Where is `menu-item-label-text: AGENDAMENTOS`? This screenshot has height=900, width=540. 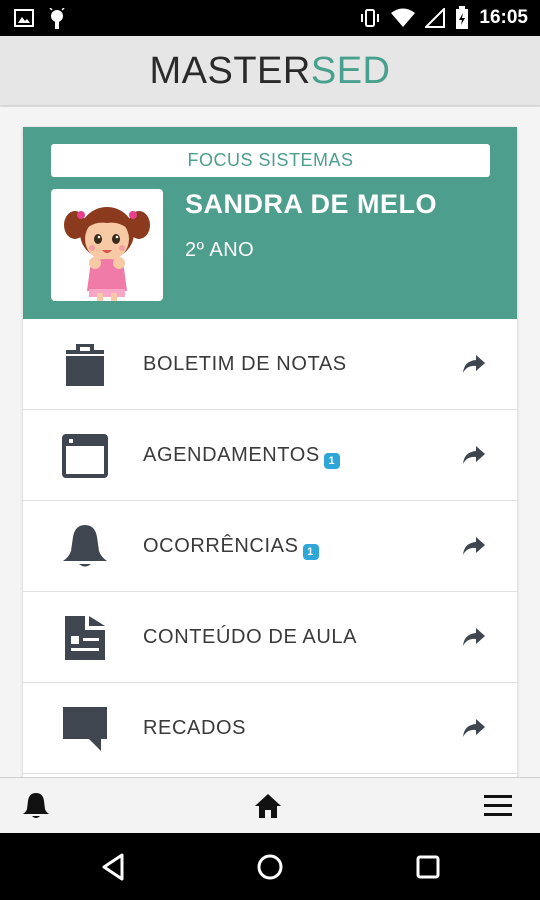
menu-item-label-text: AGENDAMENTOS is located at coordinates (231, 455).